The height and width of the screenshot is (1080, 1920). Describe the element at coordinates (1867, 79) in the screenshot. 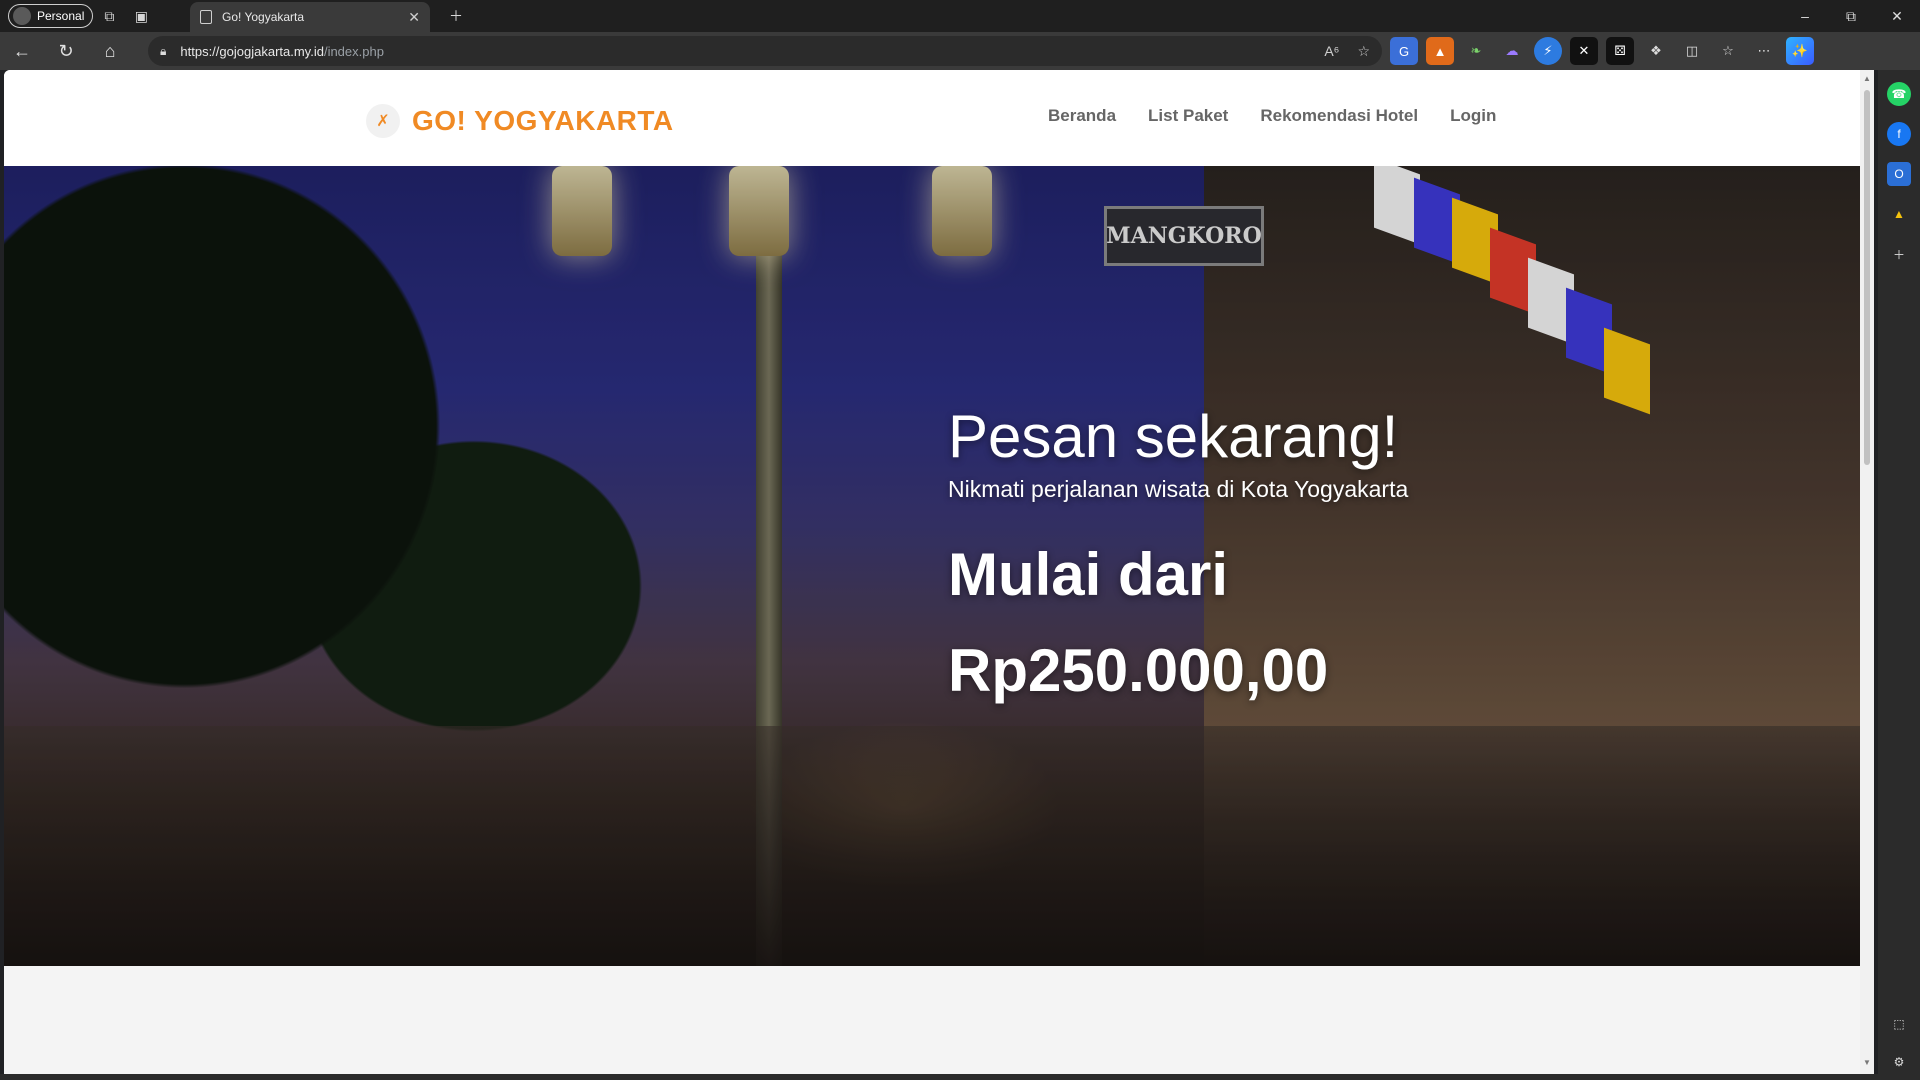

I see `scroll-up-arrow-icon: ▲` at that location.